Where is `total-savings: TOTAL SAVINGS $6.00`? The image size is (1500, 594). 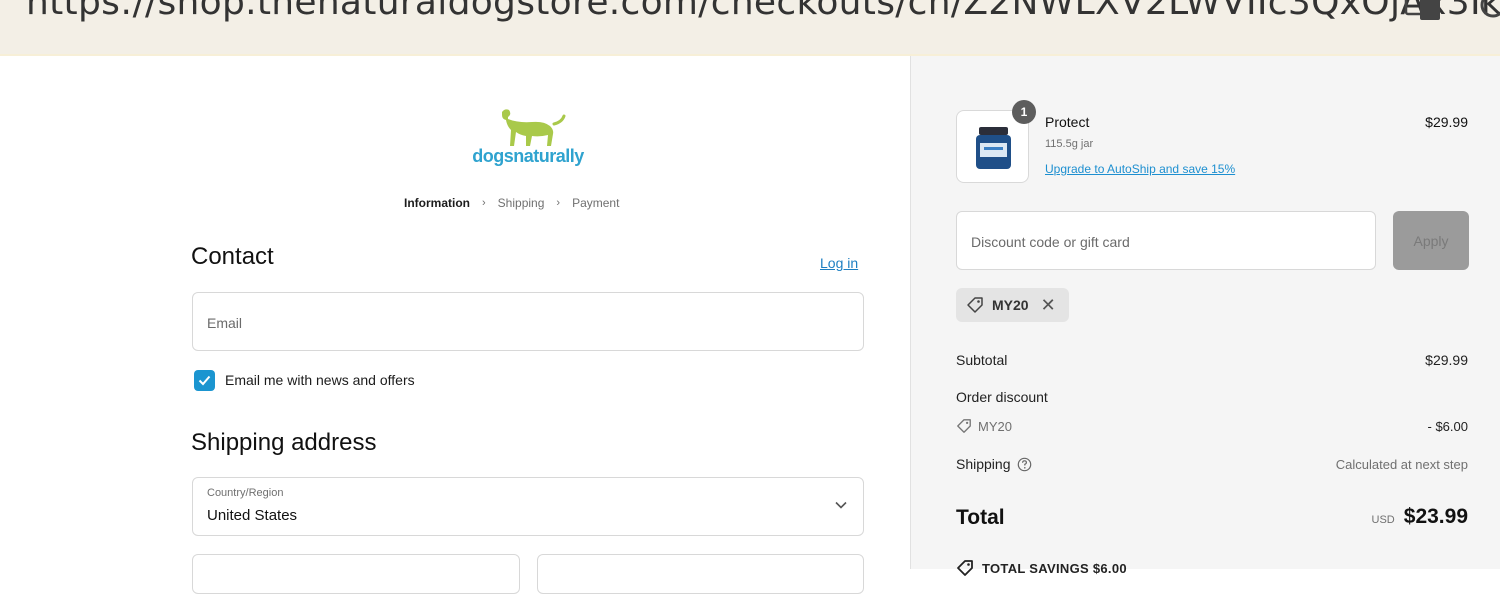
total-savings: TOTAL SAVINGS $6.00 is located at coordinates (1041, 568).